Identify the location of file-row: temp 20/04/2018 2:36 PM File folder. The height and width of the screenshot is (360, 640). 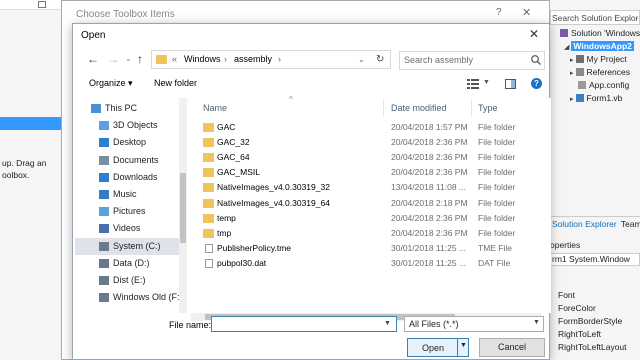
(366, 218).